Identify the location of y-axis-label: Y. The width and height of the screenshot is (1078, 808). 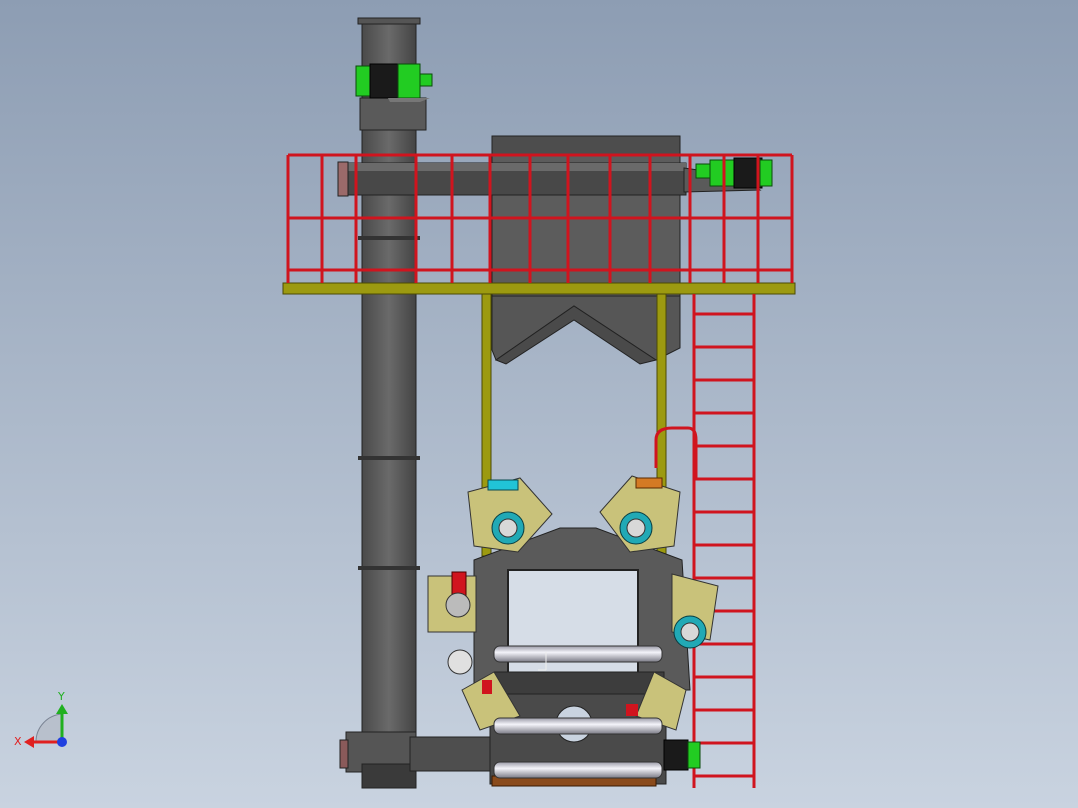
(61, 696).